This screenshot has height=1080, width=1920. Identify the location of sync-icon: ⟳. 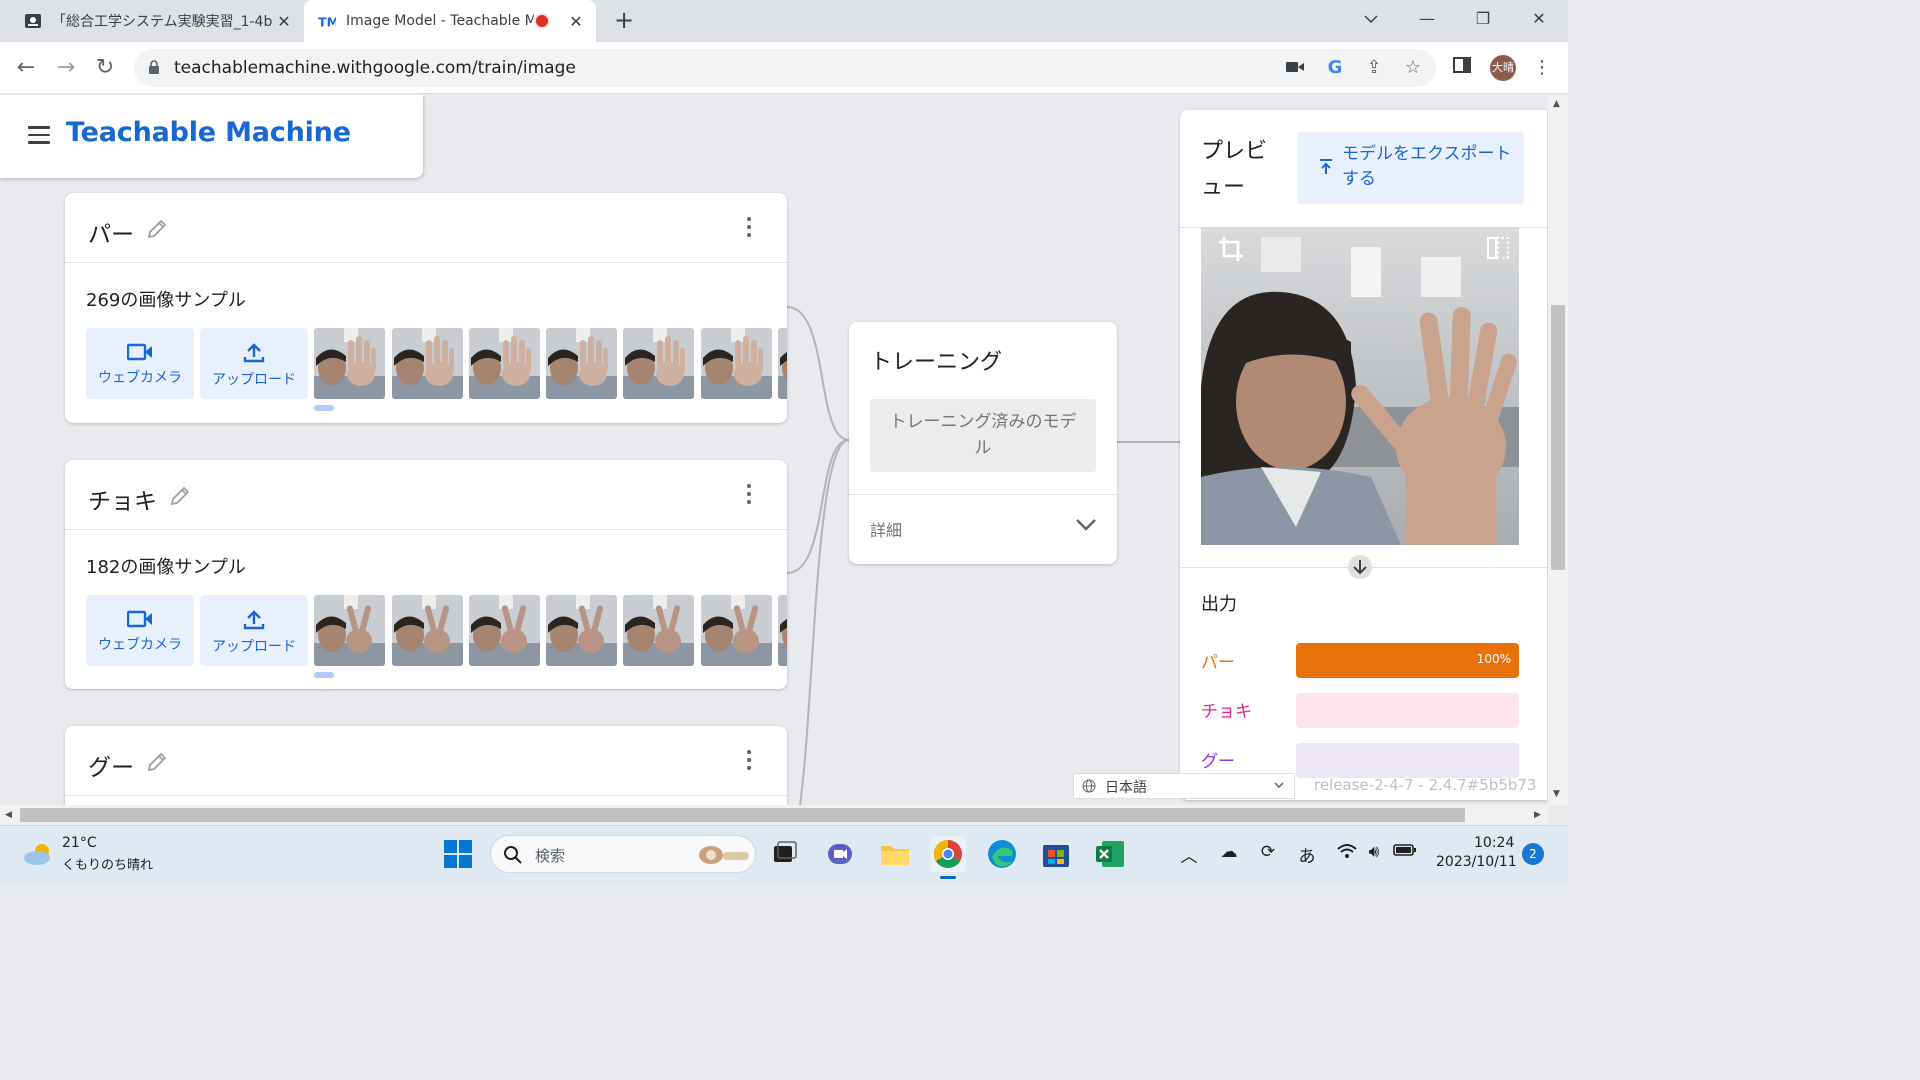
(1268, 852).